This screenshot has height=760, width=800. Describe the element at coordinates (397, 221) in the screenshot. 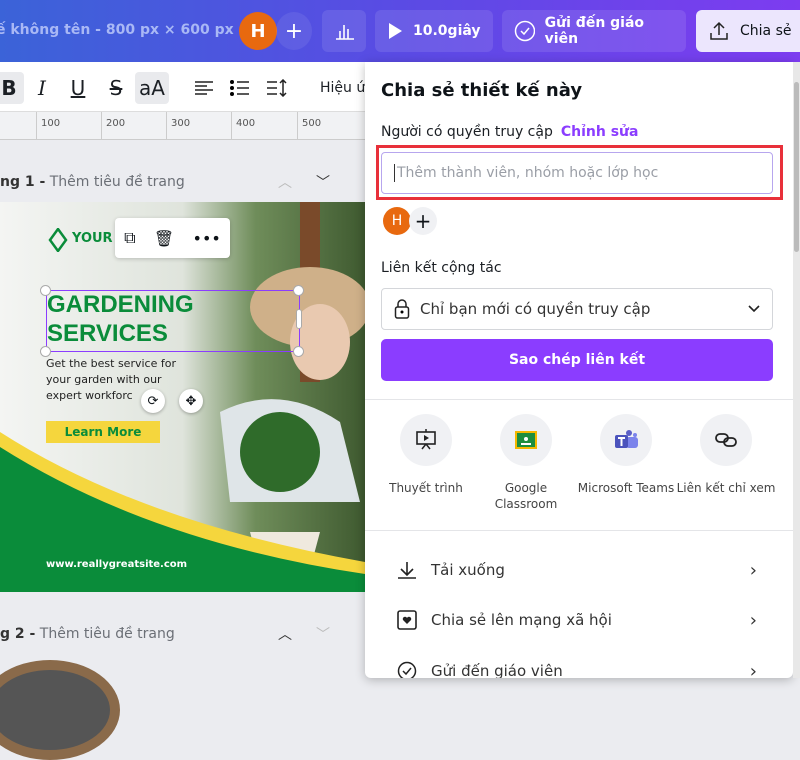

I see `member-avatar: H` at that location.